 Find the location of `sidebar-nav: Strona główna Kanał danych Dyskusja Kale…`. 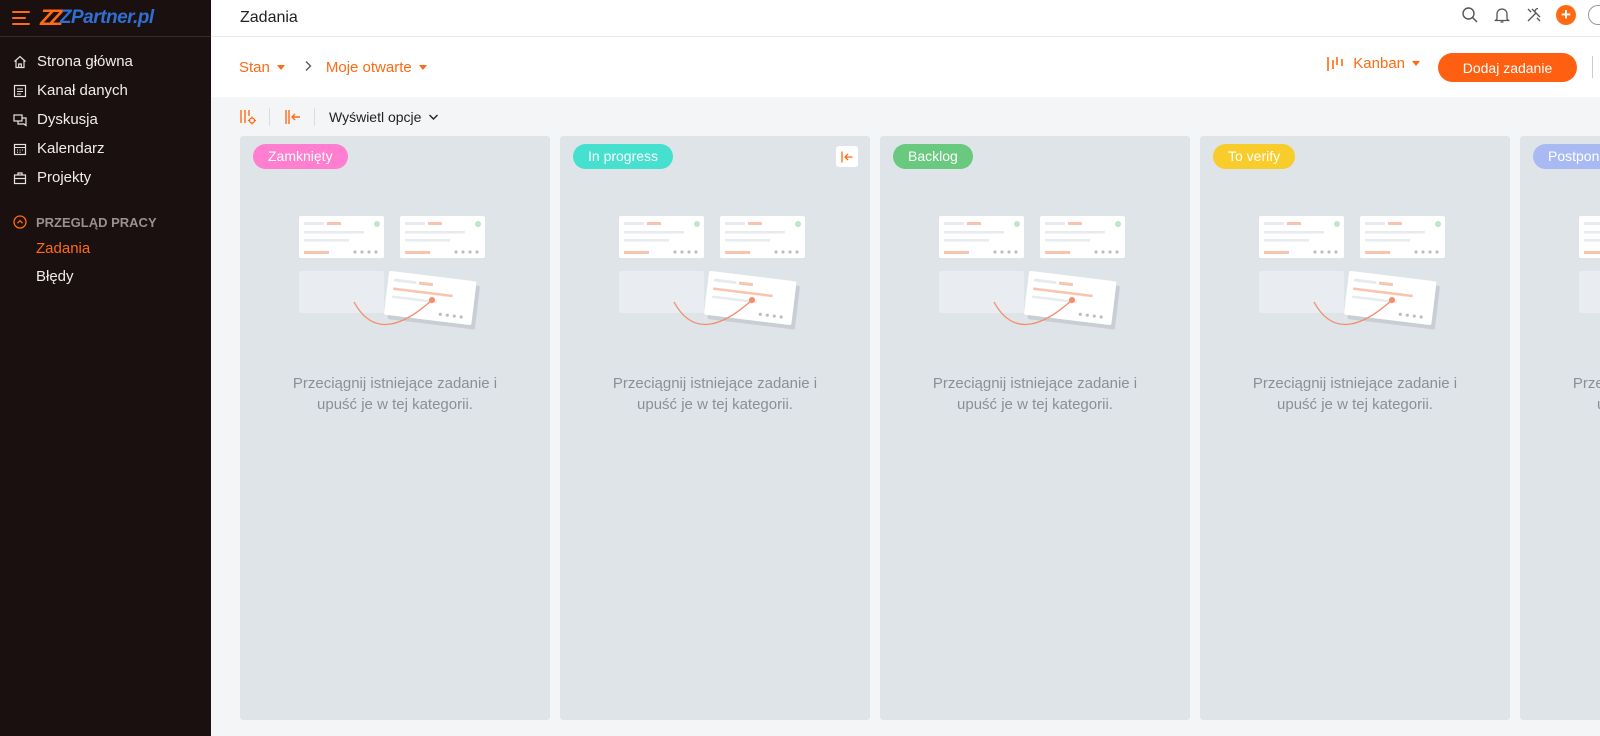

sidebar-nav: Strona główna Kanał danych Dyskusja Kale… is located at coordinates (105, 114).